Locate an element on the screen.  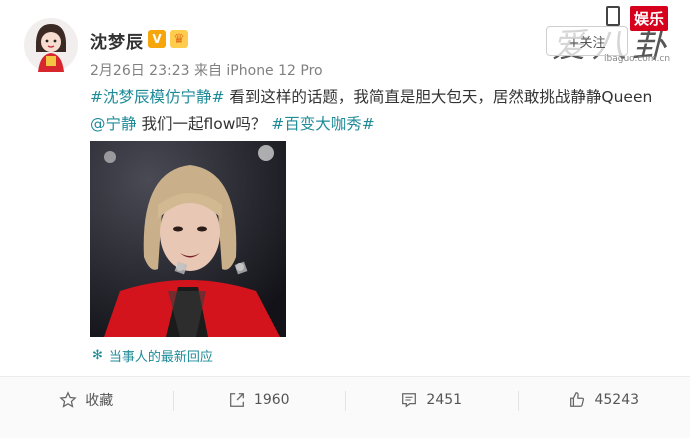
reply-icon: ✻ is located at coordinates (97, 355).